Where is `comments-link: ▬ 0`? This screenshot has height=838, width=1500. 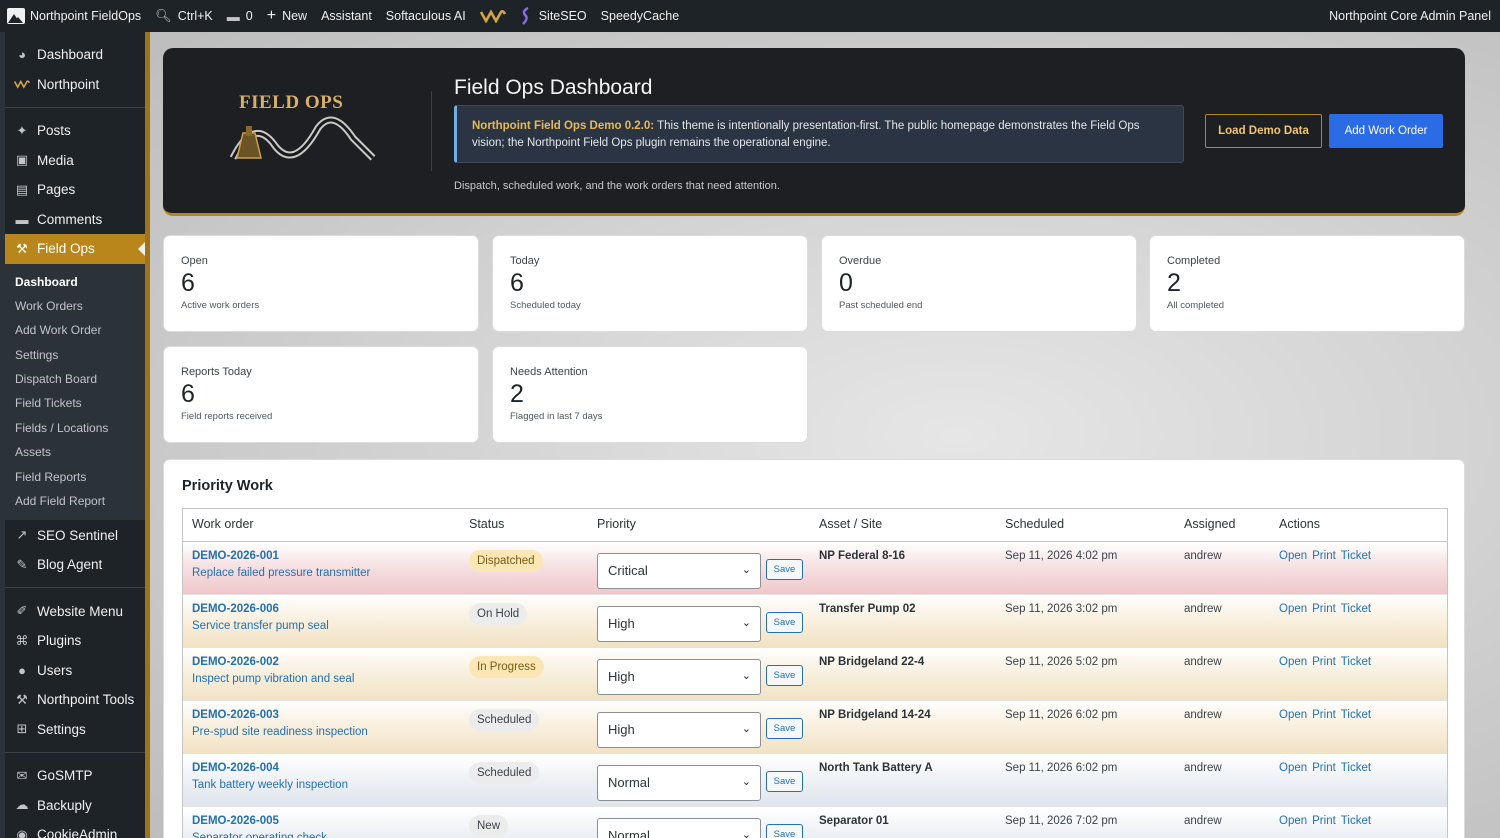 comments-link: ▬ 0 is located at coordinates (240, 16).